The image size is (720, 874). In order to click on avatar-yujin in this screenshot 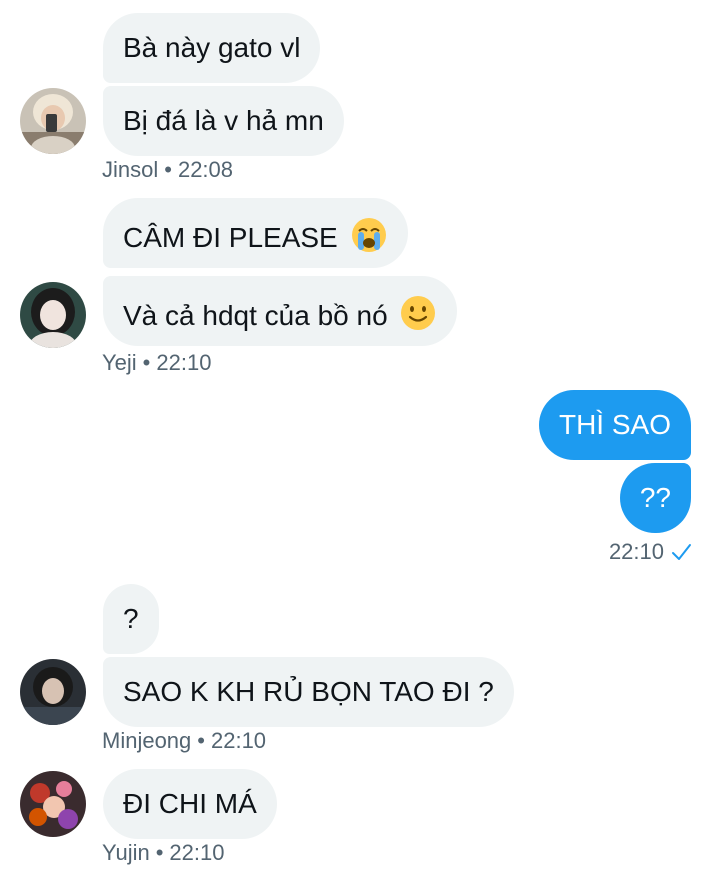, I will do `click(53, 804)`.